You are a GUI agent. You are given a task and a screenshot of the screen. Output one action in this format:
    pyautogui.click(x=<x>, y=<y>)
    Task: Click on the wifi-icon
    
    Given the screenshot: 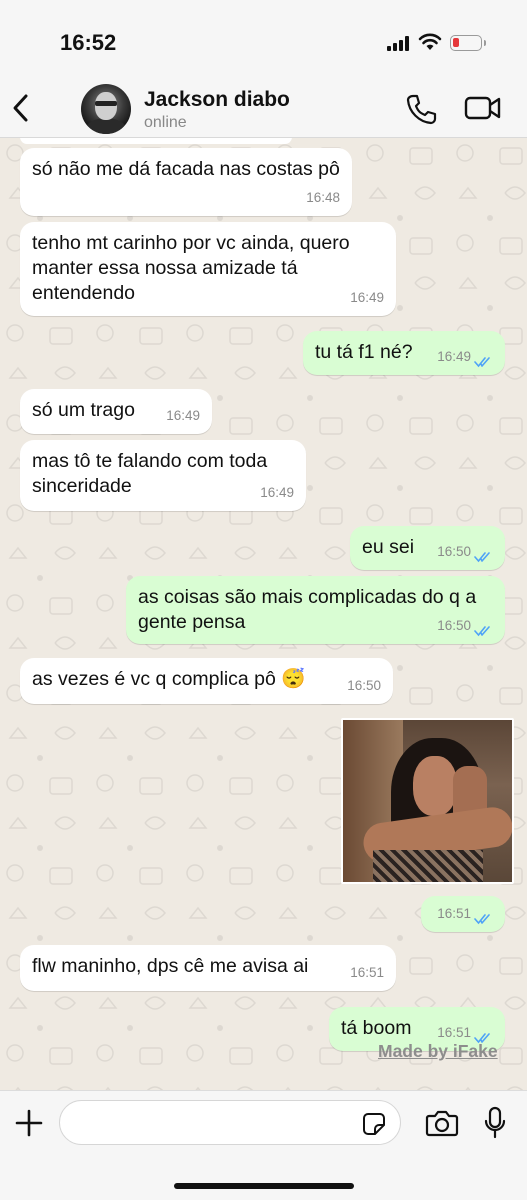 What is the action you would take?
    pyautogui.click(x=430, y=41)
    